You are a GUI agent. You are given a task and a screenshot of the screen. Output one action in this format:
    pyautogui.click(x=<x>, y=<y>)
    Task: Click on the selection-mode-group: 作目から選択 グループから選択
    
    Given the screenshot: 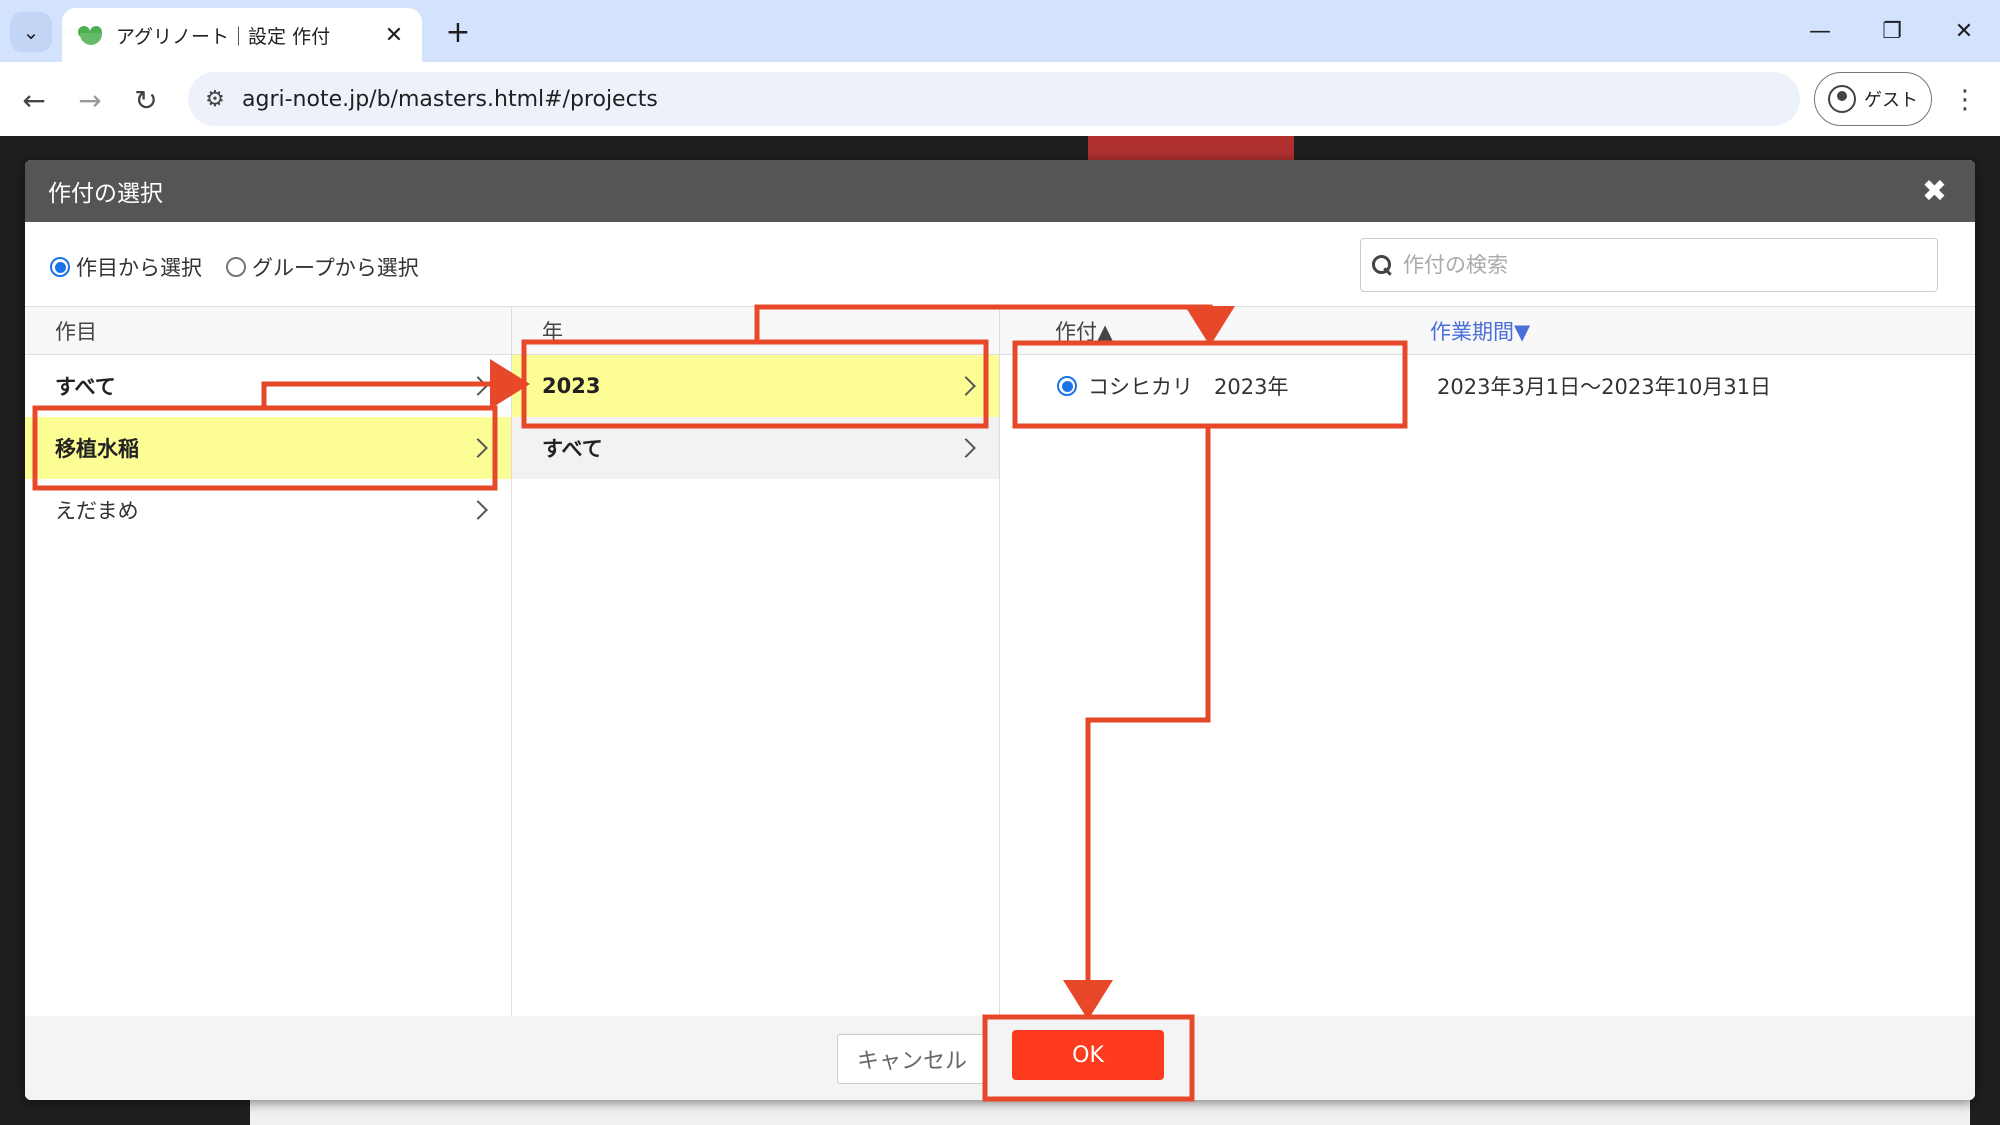 What is the action you would take?
    pyautogui.click(x=243, y=267)
    